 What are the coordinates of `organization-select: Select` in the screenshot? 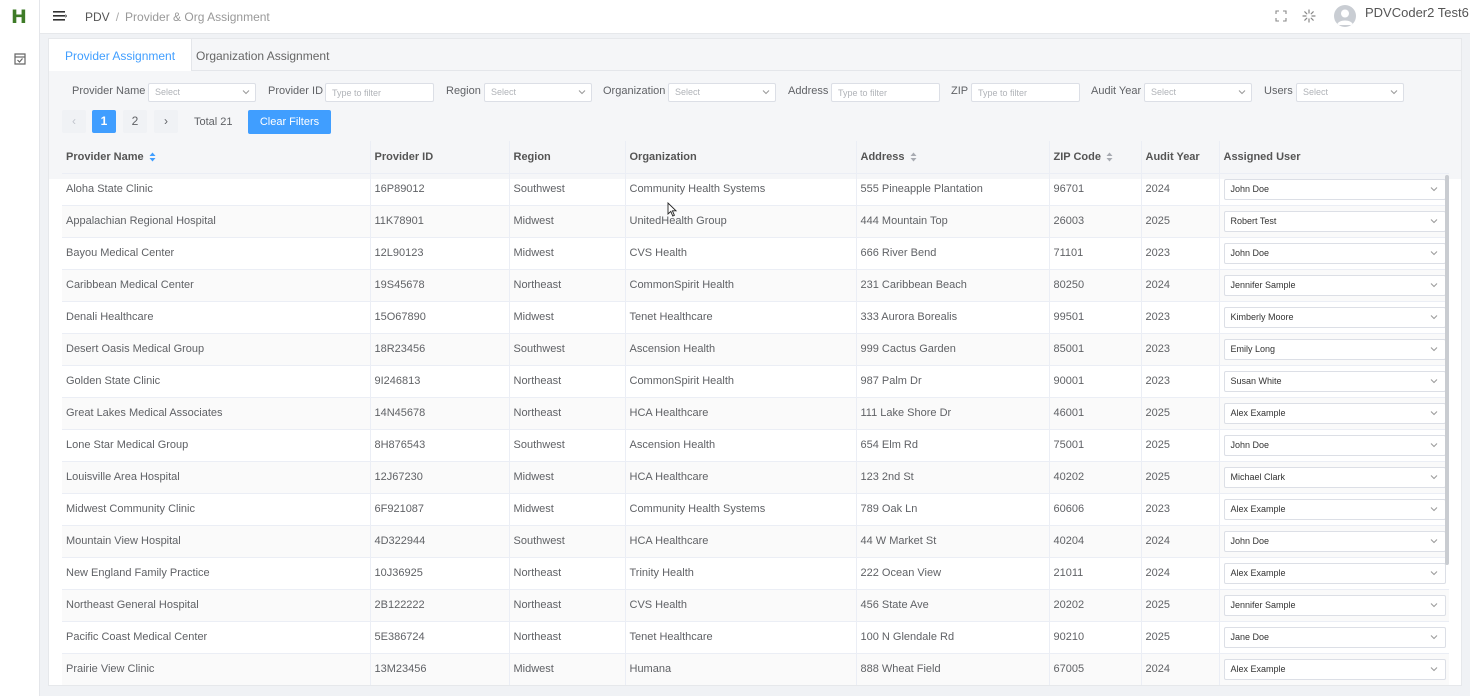 It's located at (722, 92).